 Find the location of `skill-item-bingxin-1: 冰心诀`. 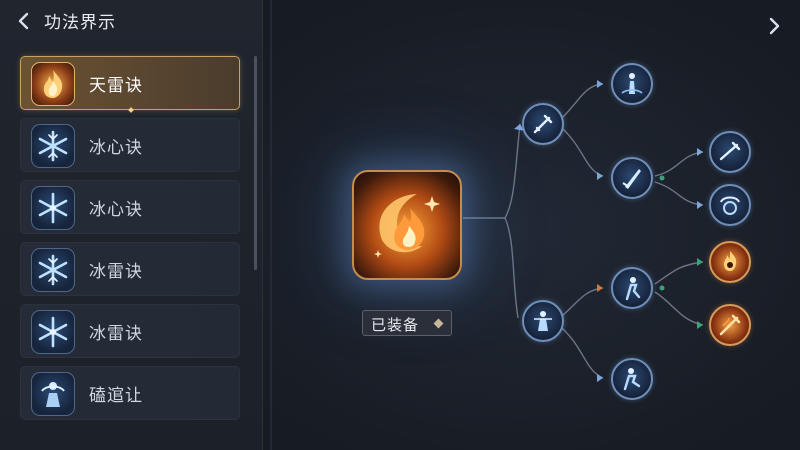

skill-item-bingxin-1: 冰心诀 is located at coordinates (130, 145).